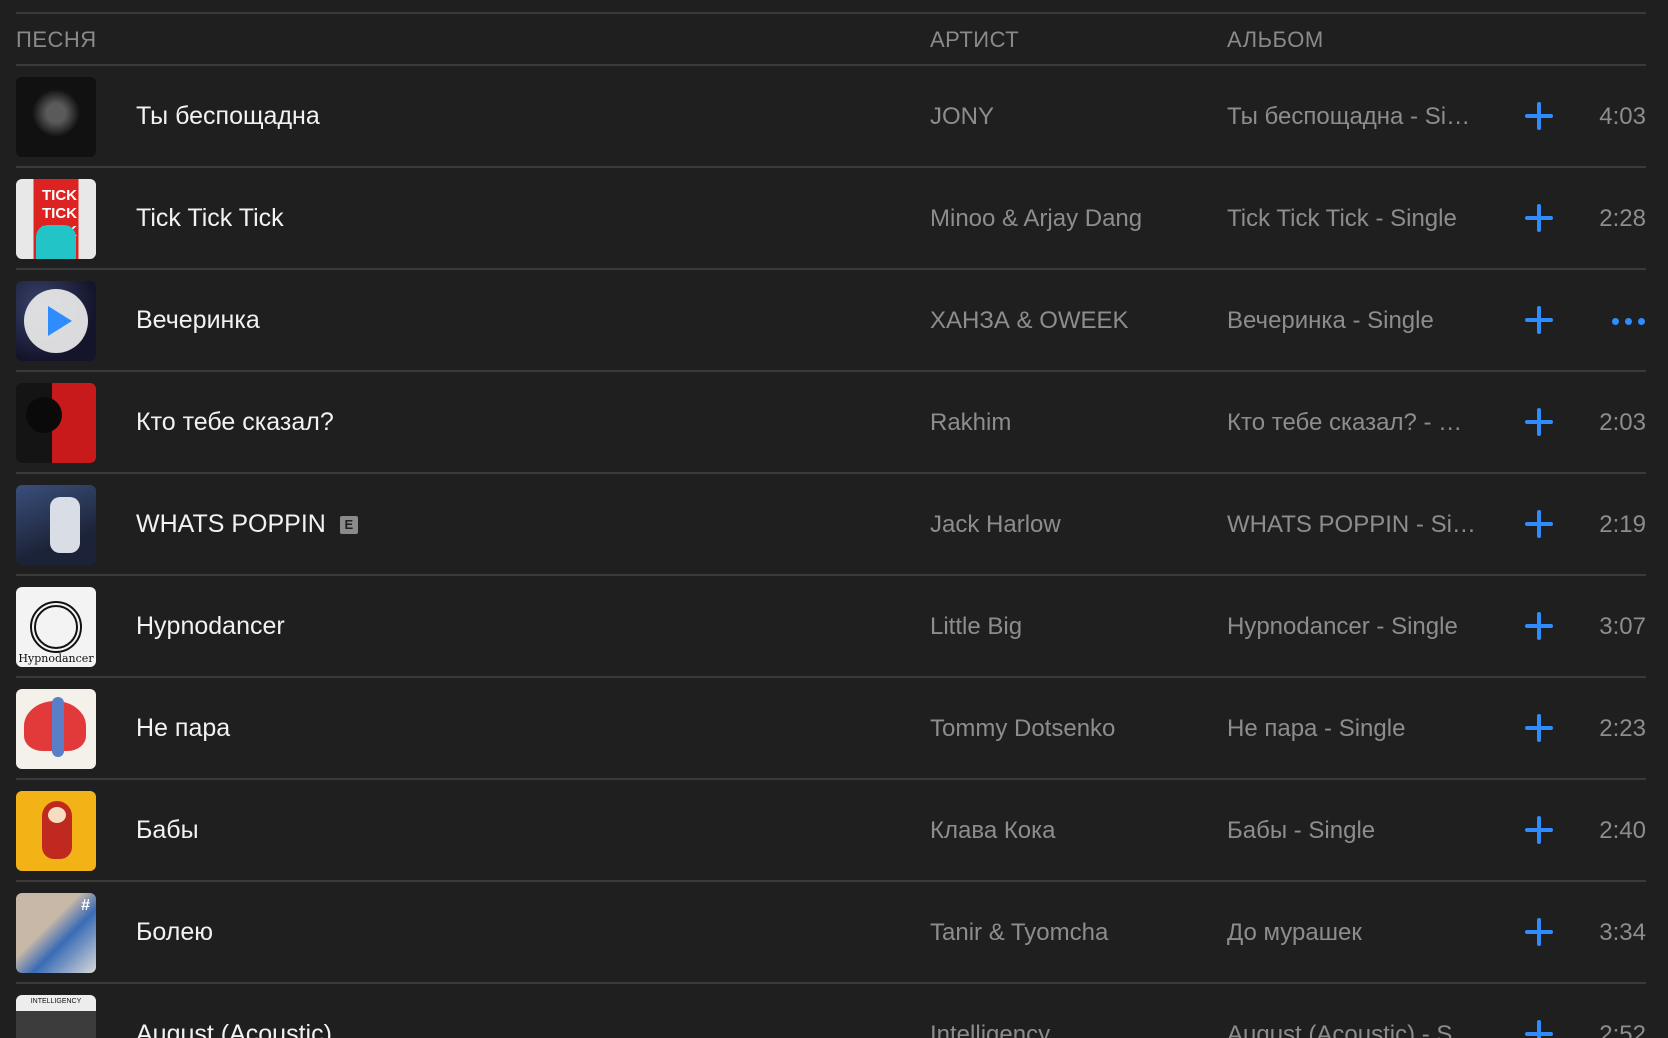 Image resolution: width=1668 pixels, height=1038 pixels. I want to click on column-header-artist: АРТИСТ, so click(974, 40).